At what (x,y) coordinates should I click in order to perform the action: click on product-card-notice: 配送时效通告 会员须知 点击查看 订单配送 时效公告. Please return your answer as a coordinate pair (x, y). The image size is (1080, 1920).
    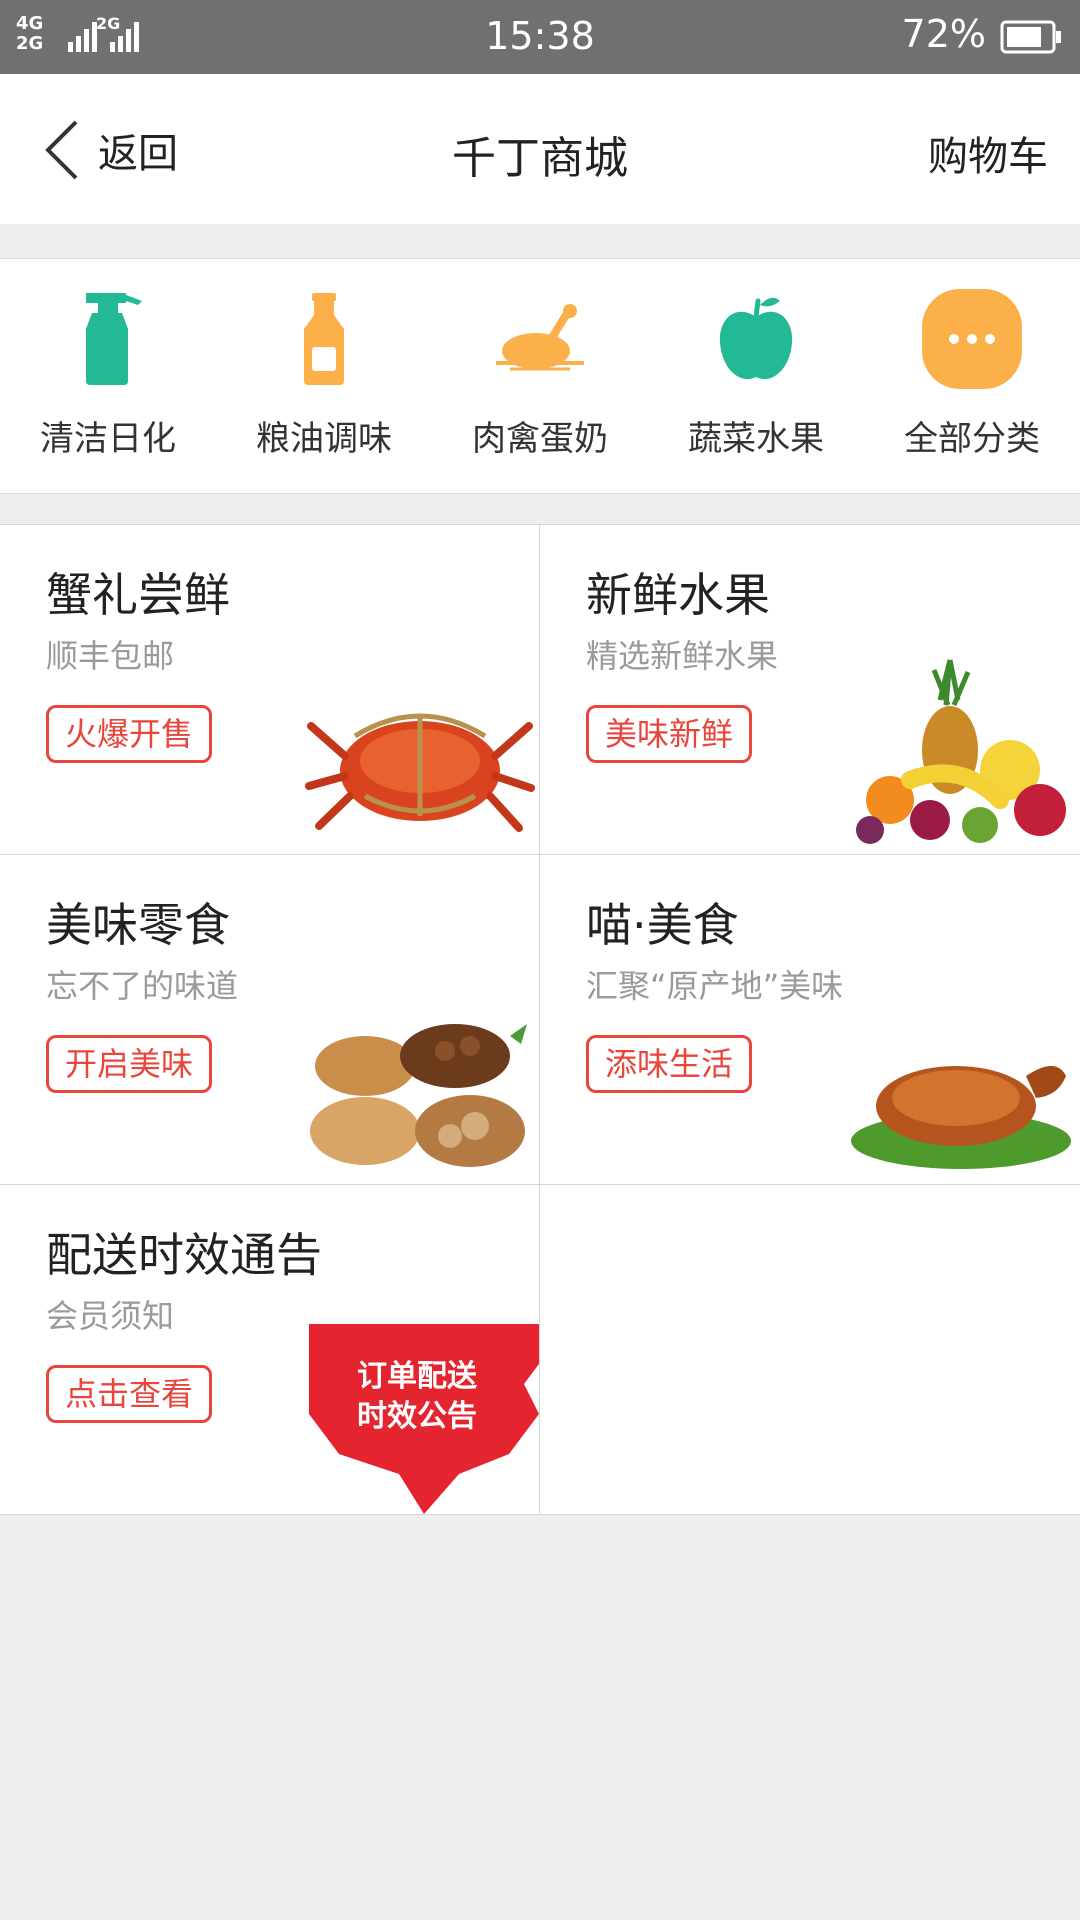
    Looking at the image, I should click on (270, 1349).